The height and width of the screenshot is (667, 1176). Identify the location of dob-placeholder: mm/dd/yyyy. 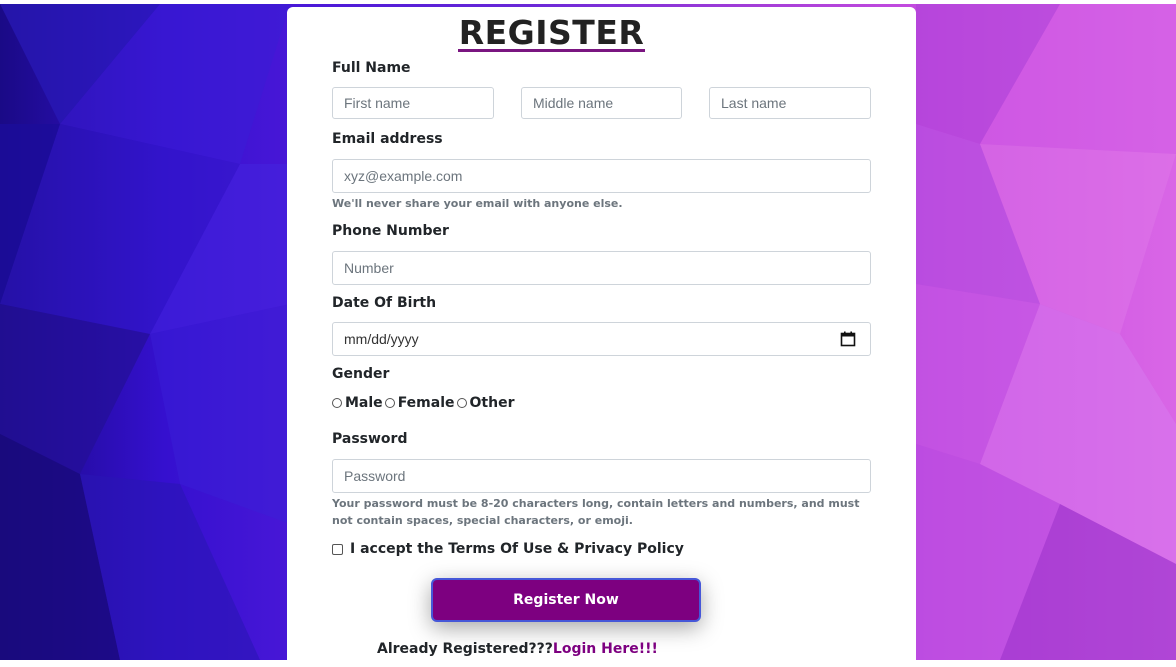
(381, 339).